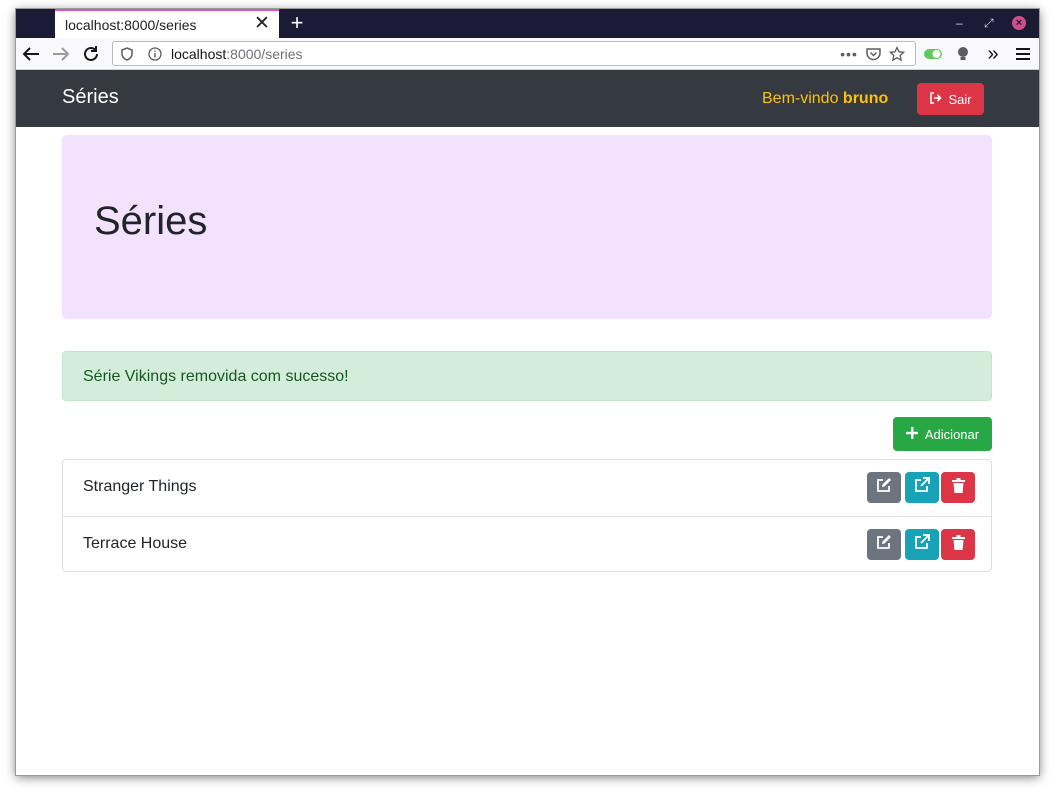 The height and width of the screenshot is (793, 1056). Describe the element at coordinates (90, 97) in the screenshot. I see `navbar-brand: Séries` at that location.